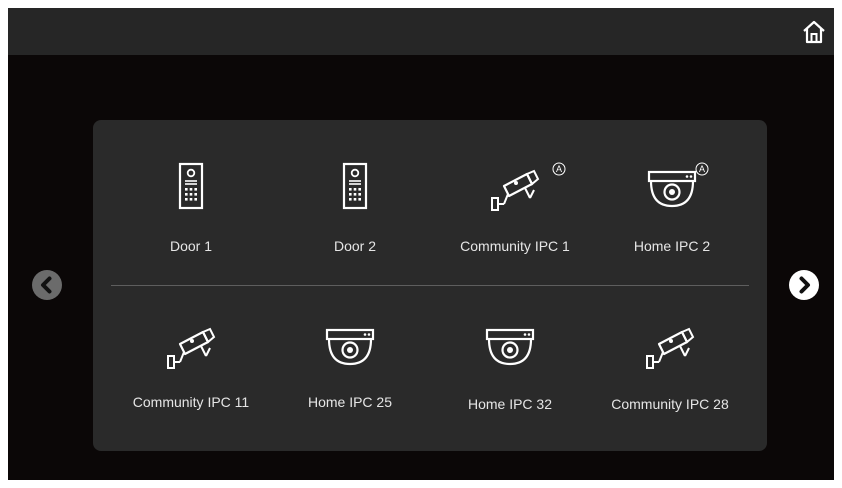 This screenshot has width=842, height=488. What do you see at coordinates (510, 404) in the screenshot?
I see `device-label: Home IPC 32` at bounding box center [510, 404].